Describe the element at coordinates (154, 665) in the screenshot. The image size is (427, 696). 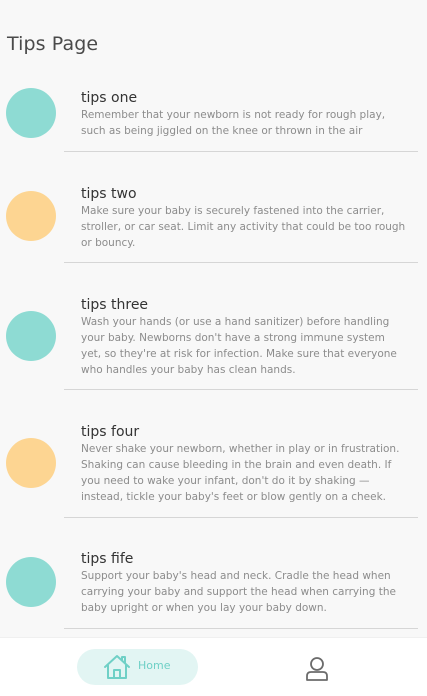
I see `home-tab-label: Home` at that location.